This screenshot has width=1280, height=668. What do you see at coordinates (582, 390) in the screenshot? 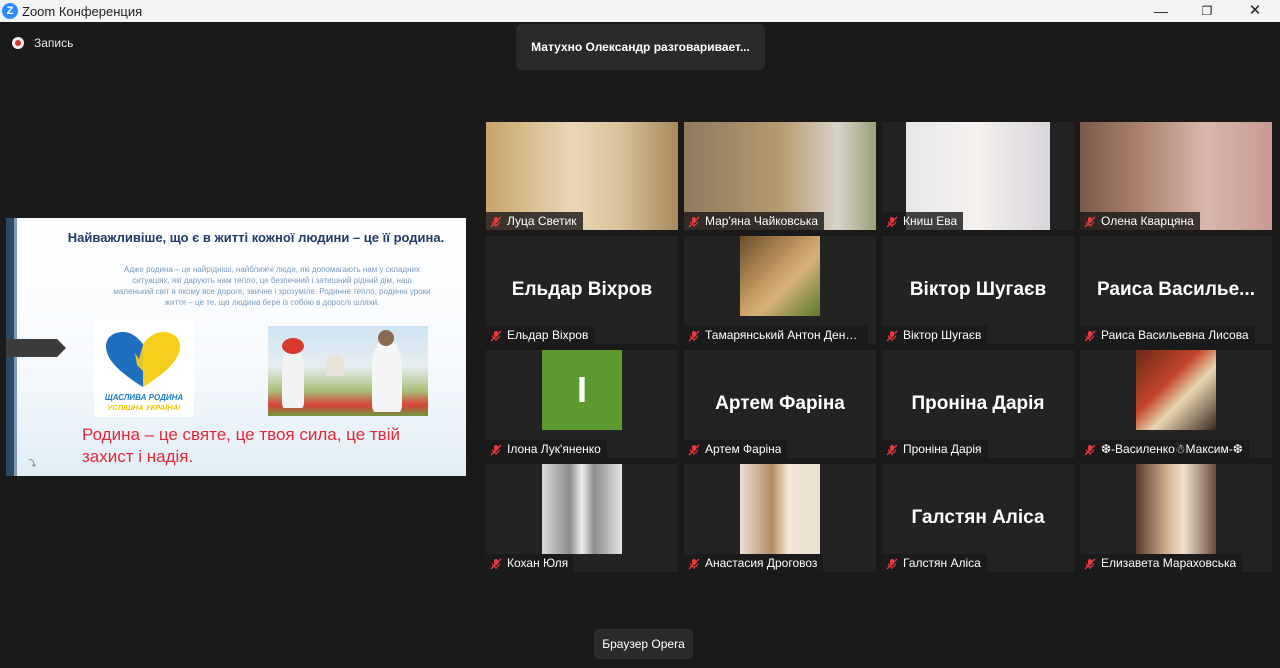
I see `participant-avatar: І` at bounding box center [582, 390].